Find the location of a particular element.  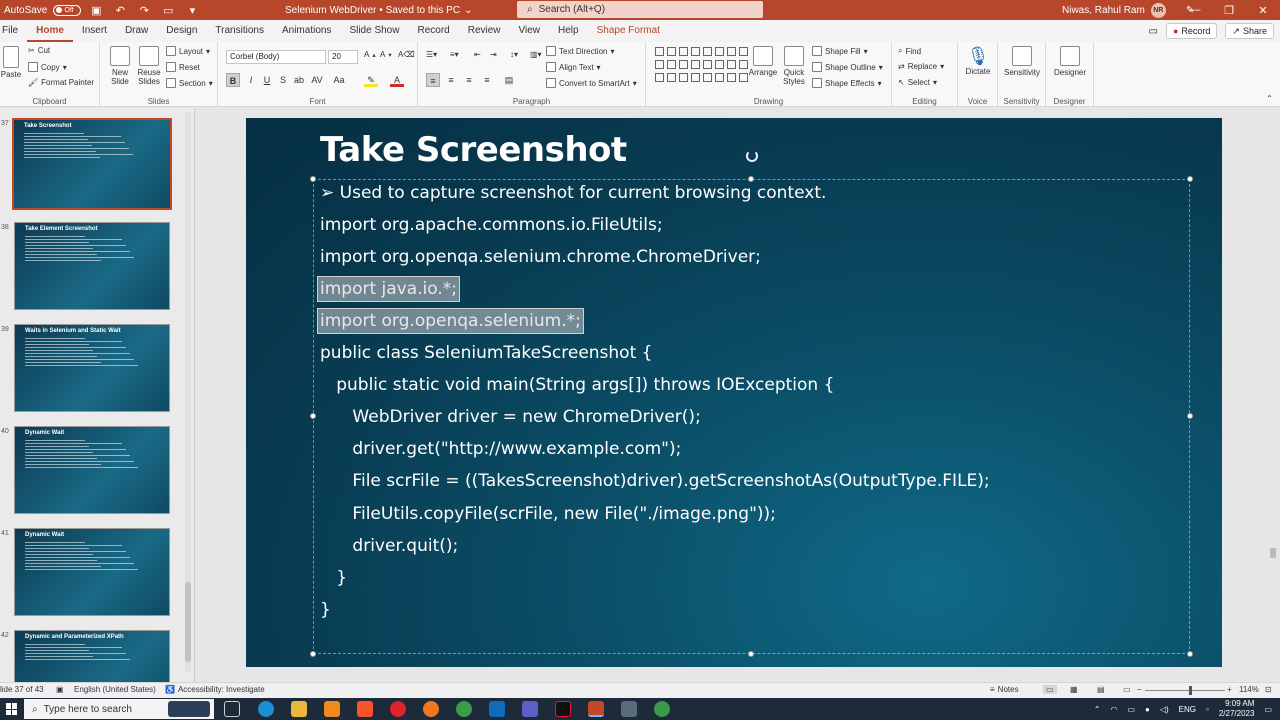

volume-icon: ◁) is located at coordinates (1164, 709).